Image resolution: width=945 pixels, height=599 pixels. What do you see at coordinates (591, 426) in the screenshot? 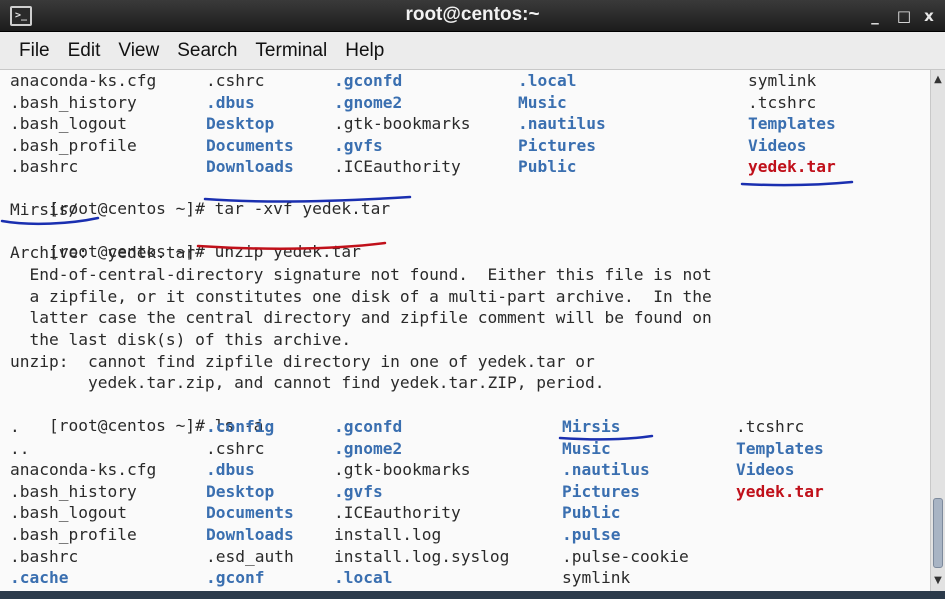
I see `directory-entry: Mirsis` at bounding box center [591, 426].